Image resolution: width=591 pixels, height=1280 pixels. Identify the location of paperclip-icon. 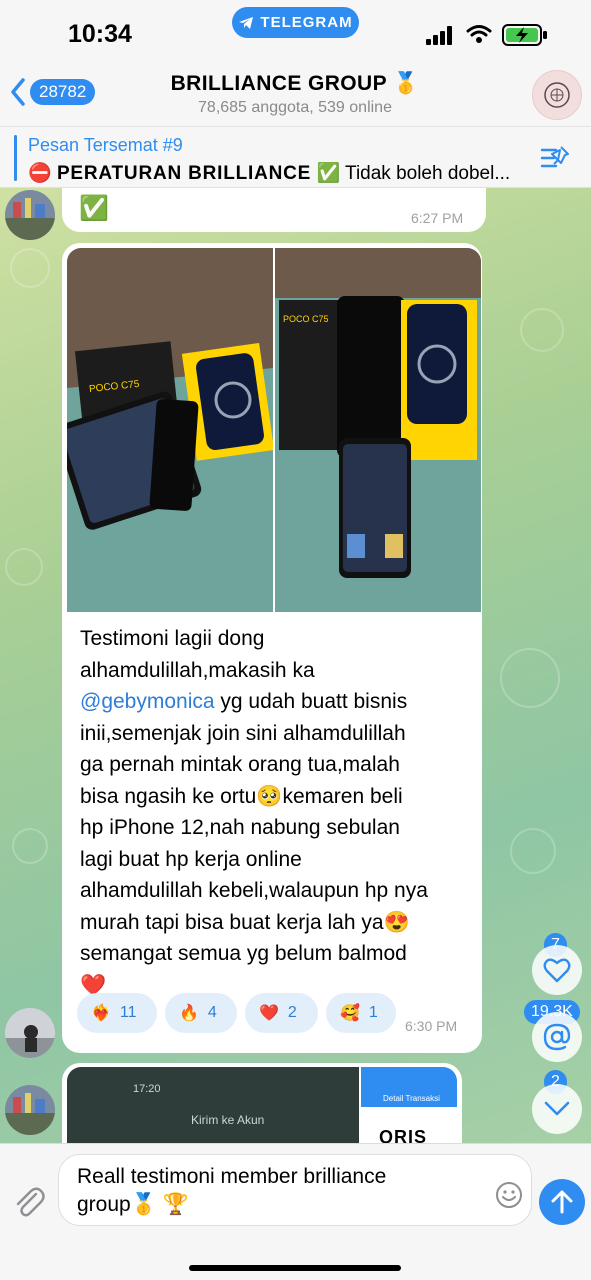
(29, 1202).